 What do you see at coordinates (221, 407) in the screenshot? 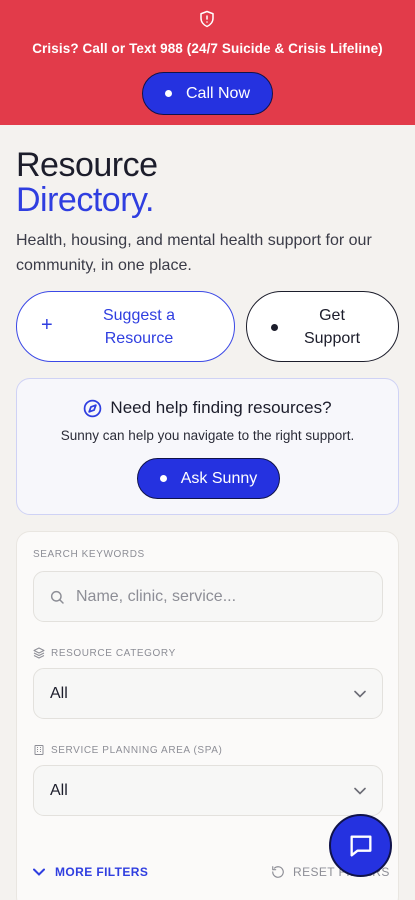
I see `help-heading: Need help finding resources?` at bounding box center [221, 407].